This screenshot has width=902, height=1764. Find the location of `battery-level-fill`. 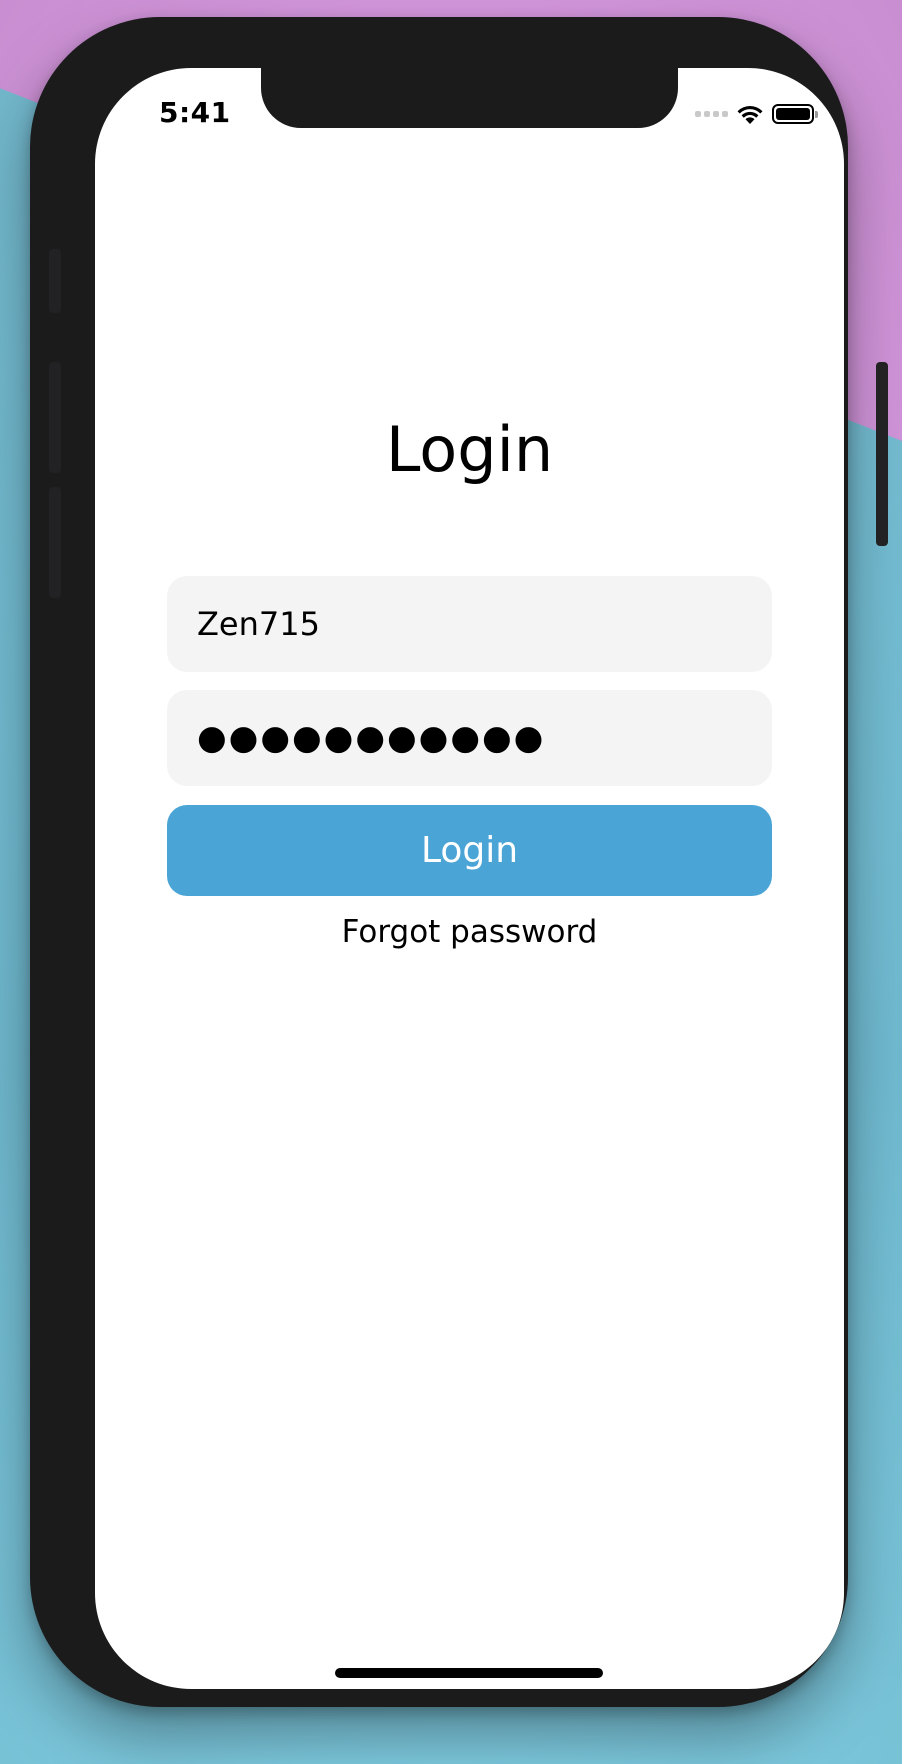

battery-level-fill is located at coordinates (793, 114).